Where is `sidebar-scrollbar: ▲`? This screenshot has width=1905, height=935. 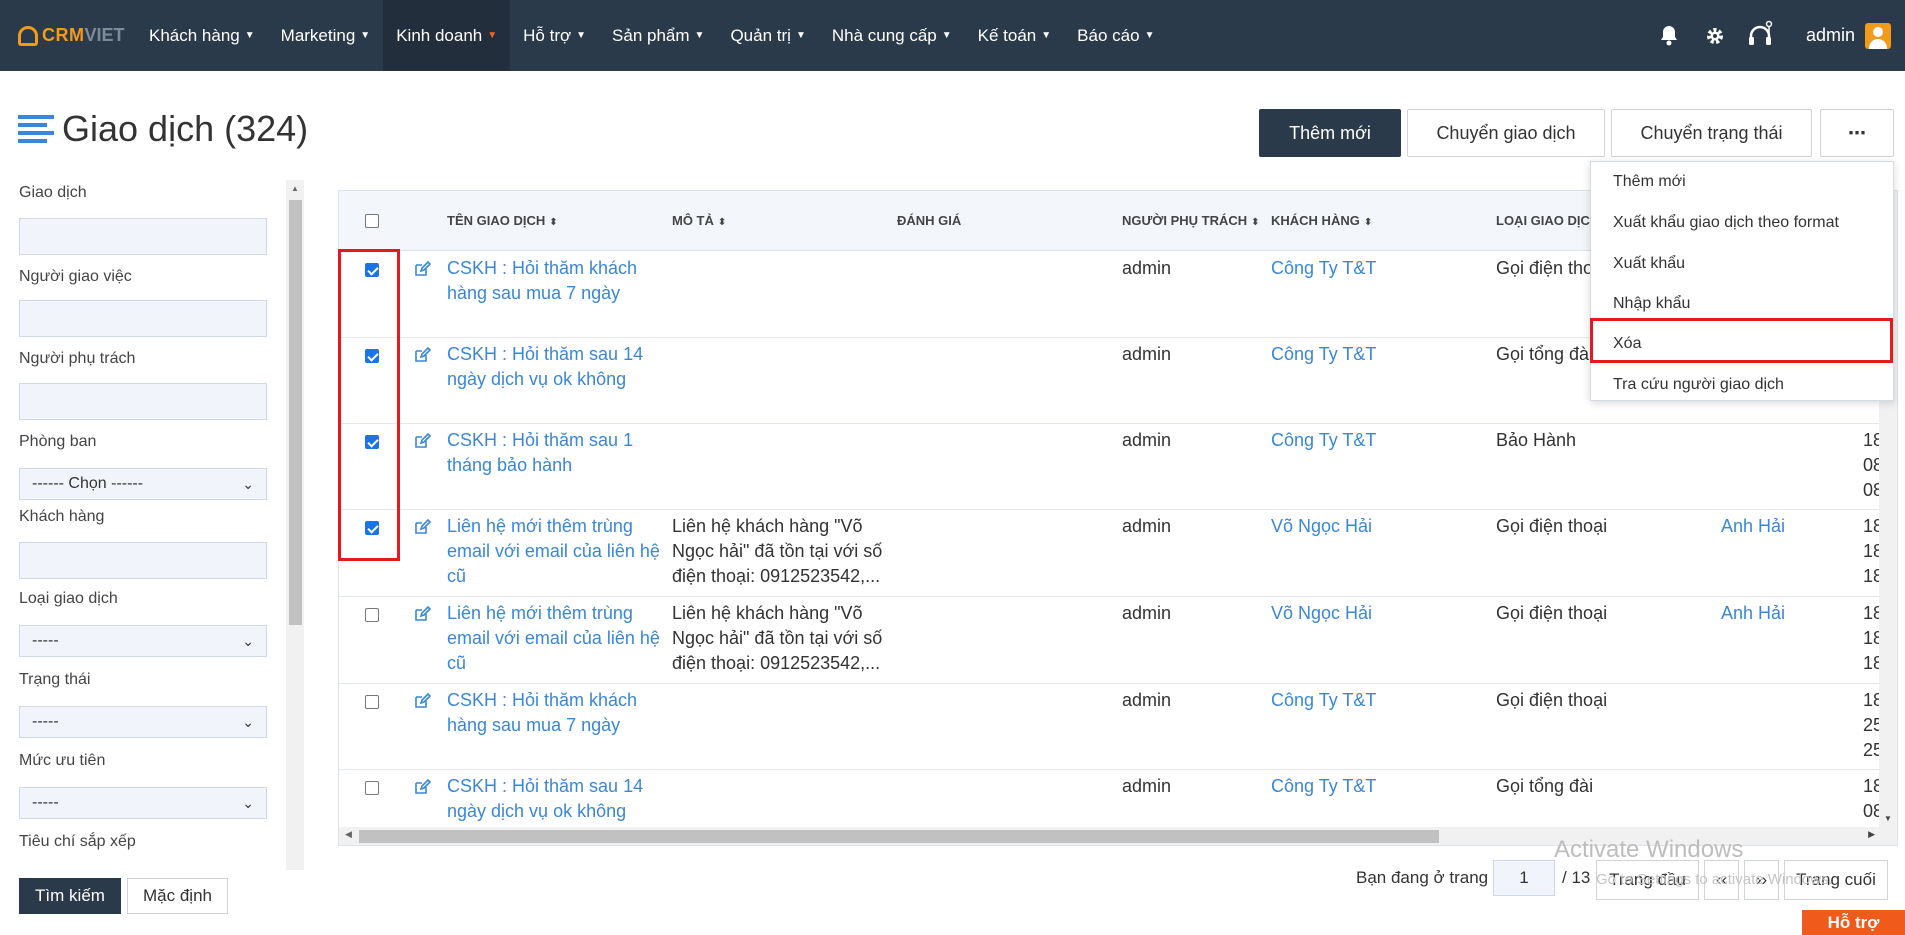
sidebar-scrollbar: ▲ is located at coordinates (295, 525).